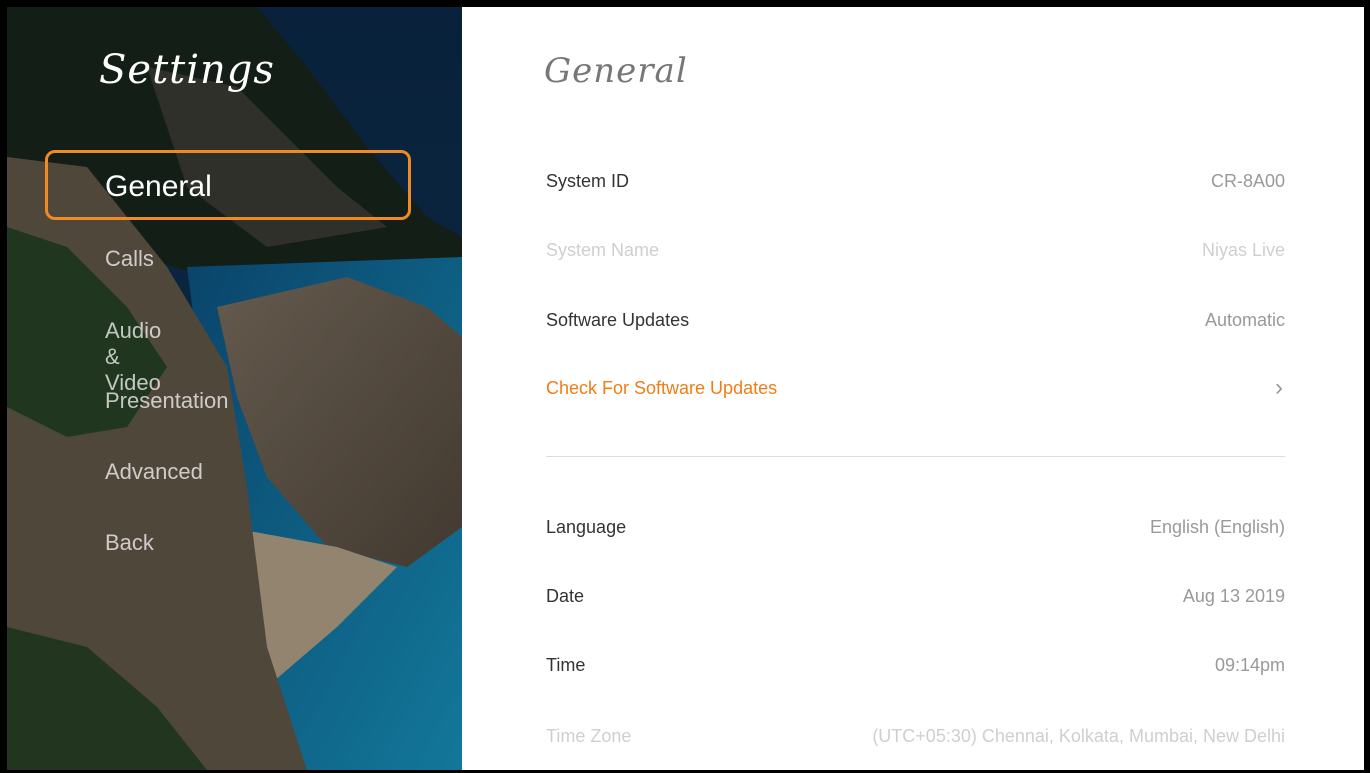  Describe the element at coordinates (1247, 181) in the screenshot. I see `setting-value: CR-8A00` at that location.